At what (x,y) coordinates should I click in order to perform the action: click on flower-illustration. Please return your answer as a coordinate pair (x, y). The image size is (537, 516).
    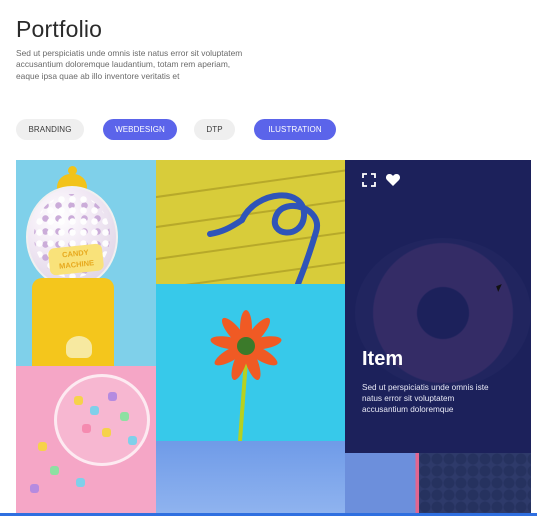
    Looking at the image, I should click on (246, 375).